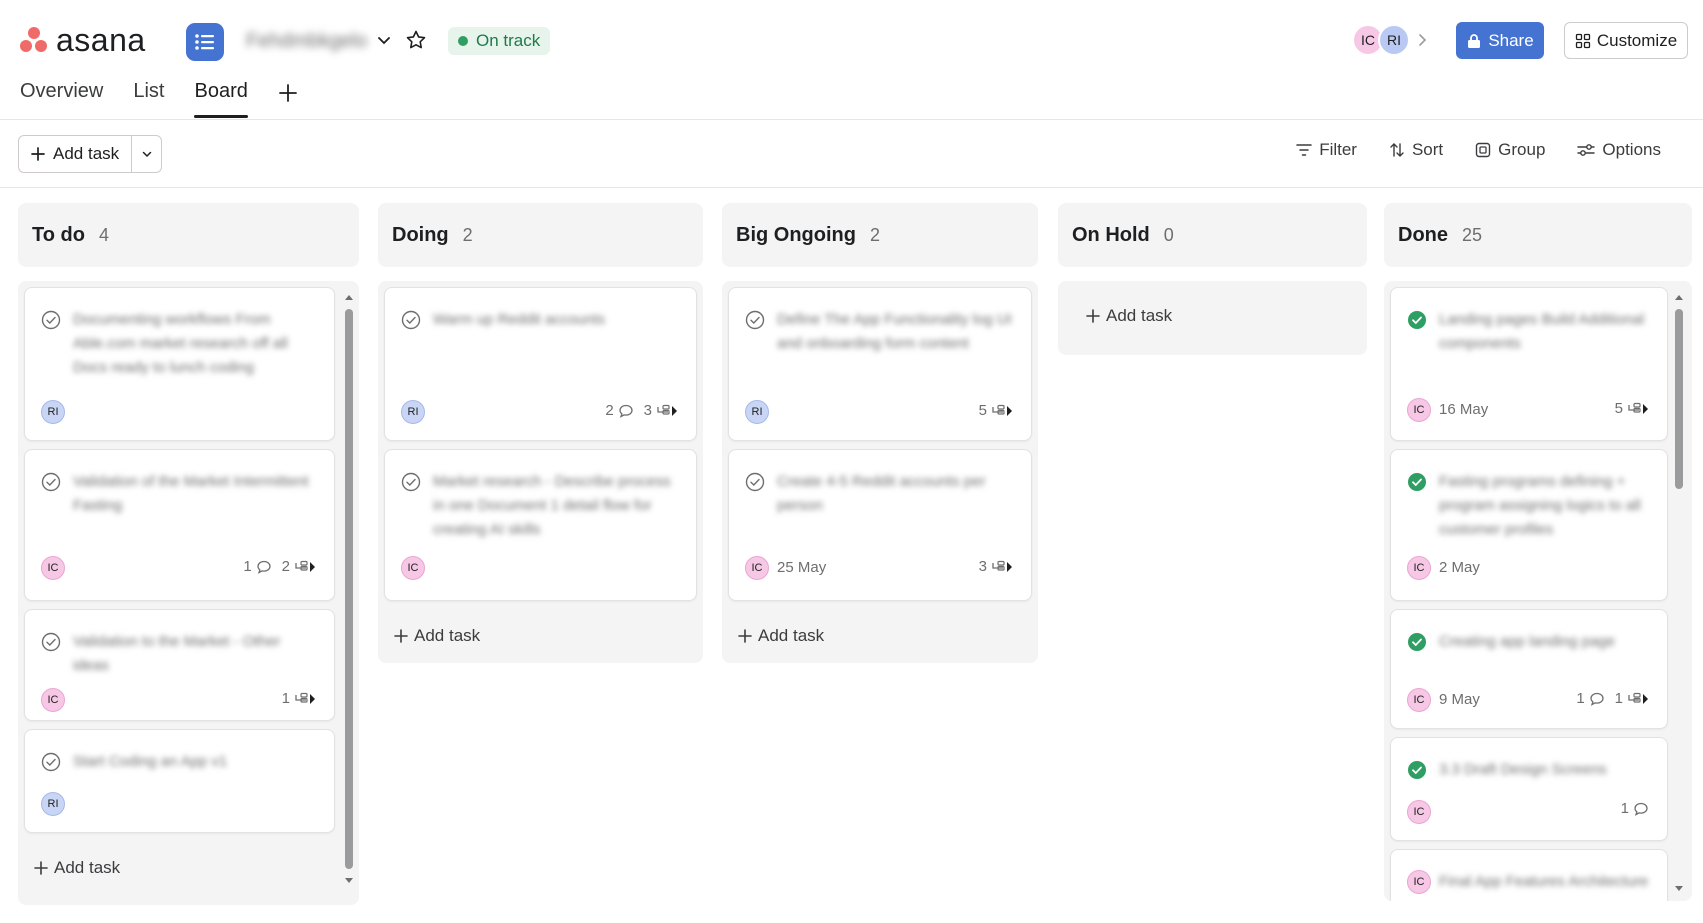  I want to click on list-icon, so click(204, 42).